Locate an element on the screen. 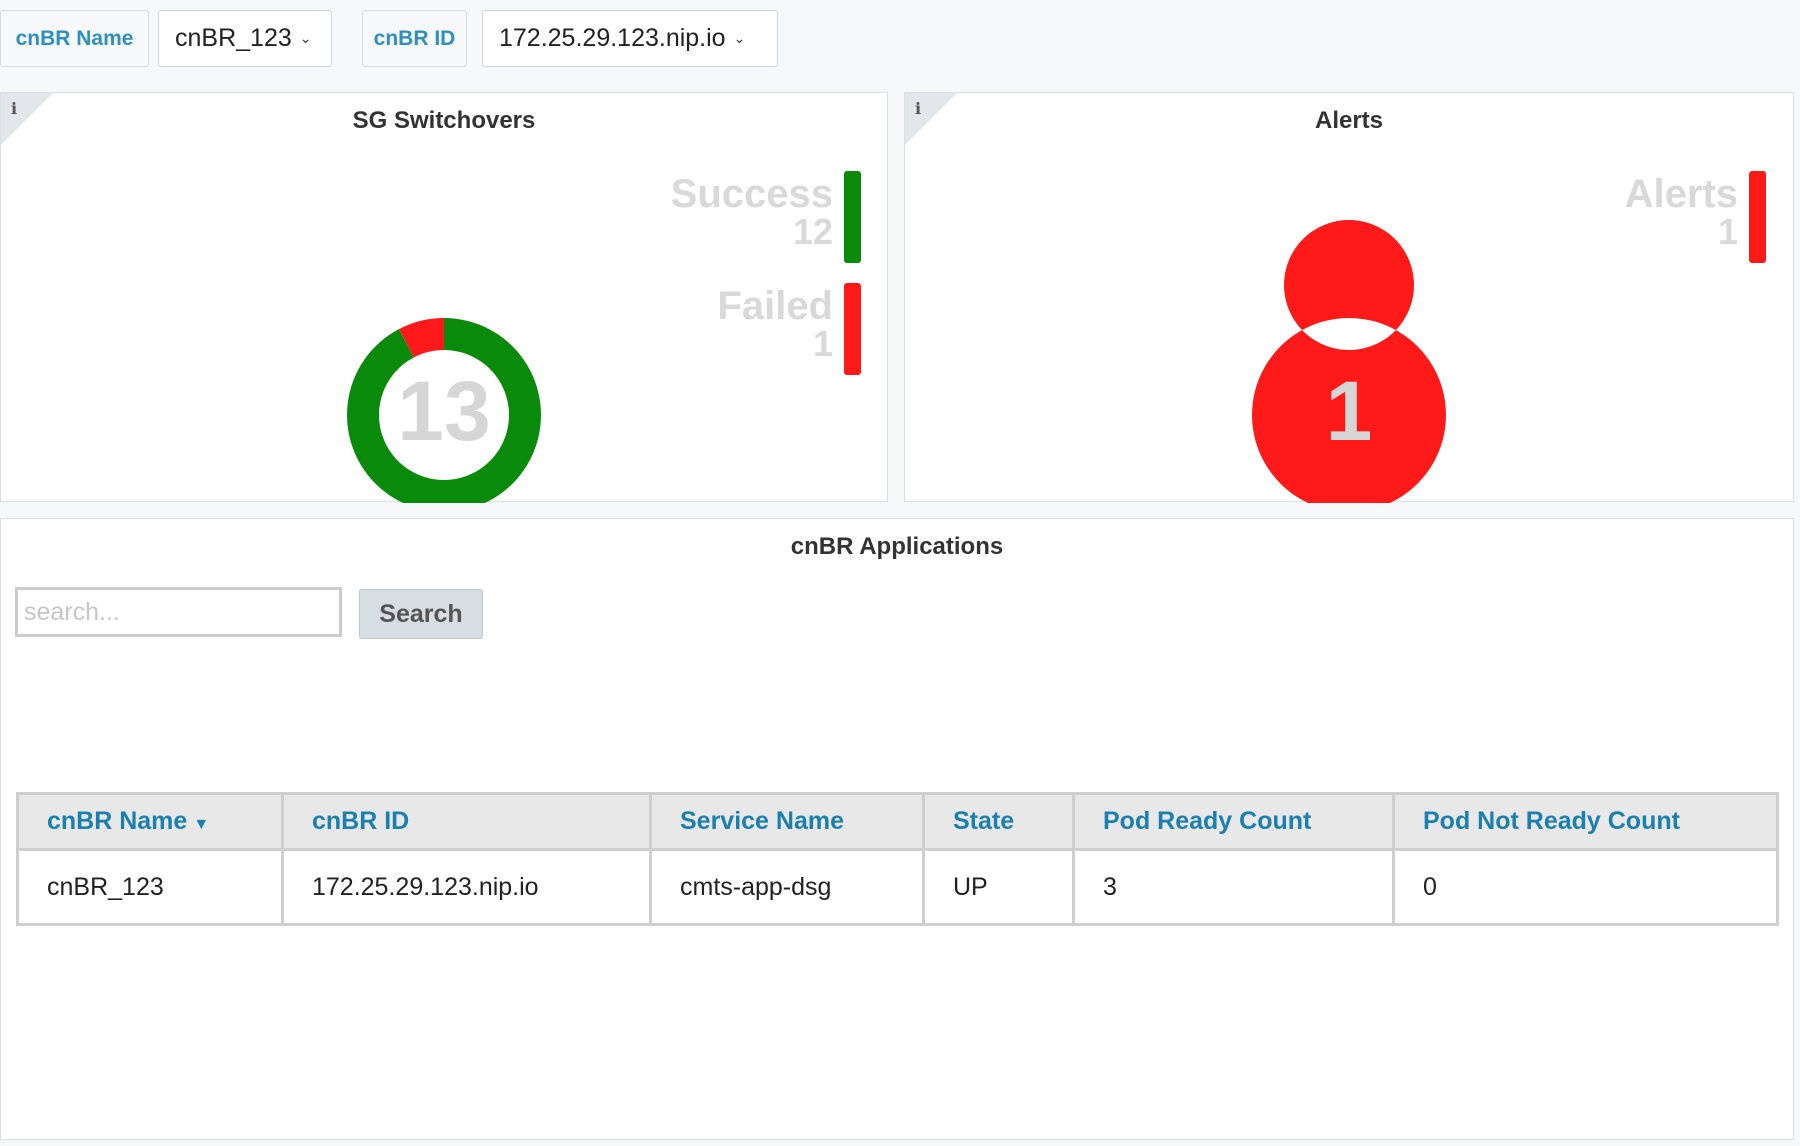 Image resolution: width=1800 pixels, height=1146 pixels. sg-donut-chart: 13 Success12 Failed1 is located at coordinates (604, 337).